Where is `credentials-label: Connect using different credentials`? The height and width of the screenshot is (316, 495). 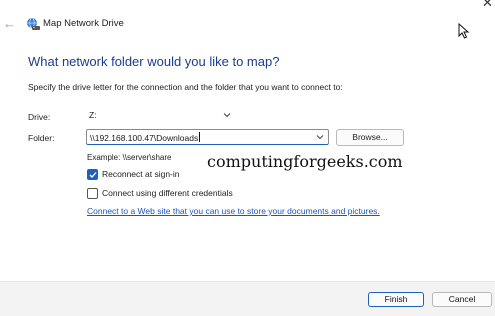 credentials-label: Connect using different credentials is located at coordinates (167, 193).